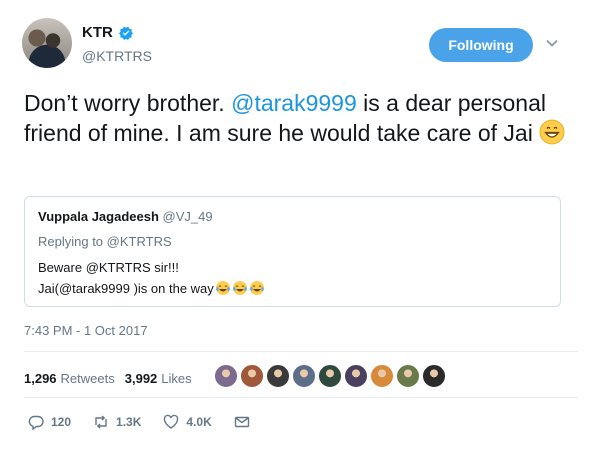 The width and height of the screenshot is (600, 450). Describe the element at coordinates (187, 216) in the screenshot. I see `quoted-author-handle: @VJ_49` at that location.